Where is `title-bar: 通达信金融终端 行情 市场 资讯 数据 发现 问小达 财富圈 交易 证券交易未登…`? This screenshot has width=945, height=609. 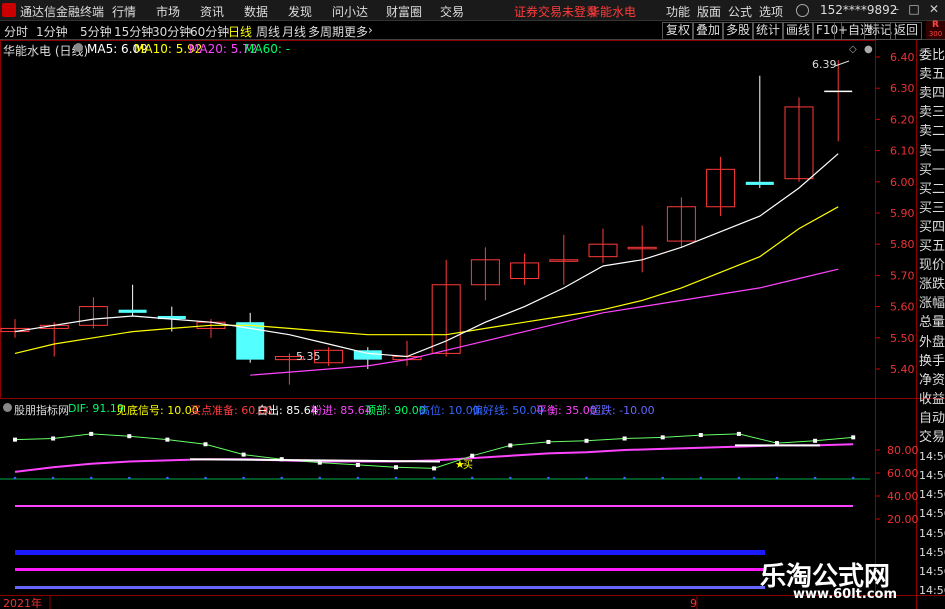 title-bar: 通达信金融终端 行情 市场 资讯 数据 发现 问小达 财富圈 交易 证券交易未登… is located at coordinates (472, 10).